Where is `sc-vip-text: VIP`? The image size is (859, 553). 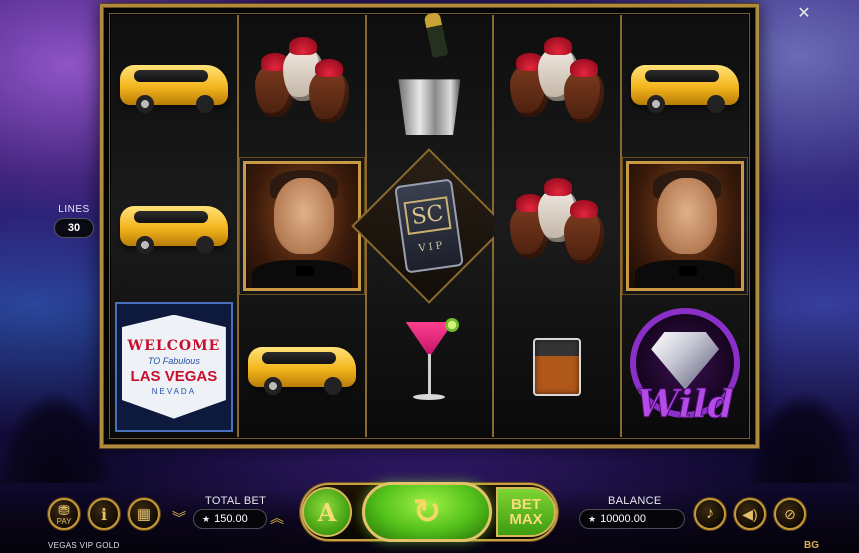
sc-vip-text: VIP is located at coordinates (432, 247).